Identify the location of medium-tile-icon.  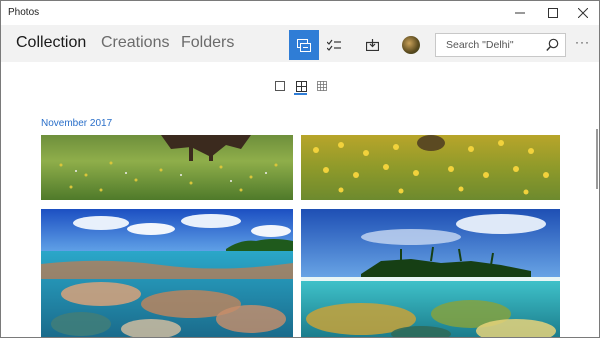
(301, 86).